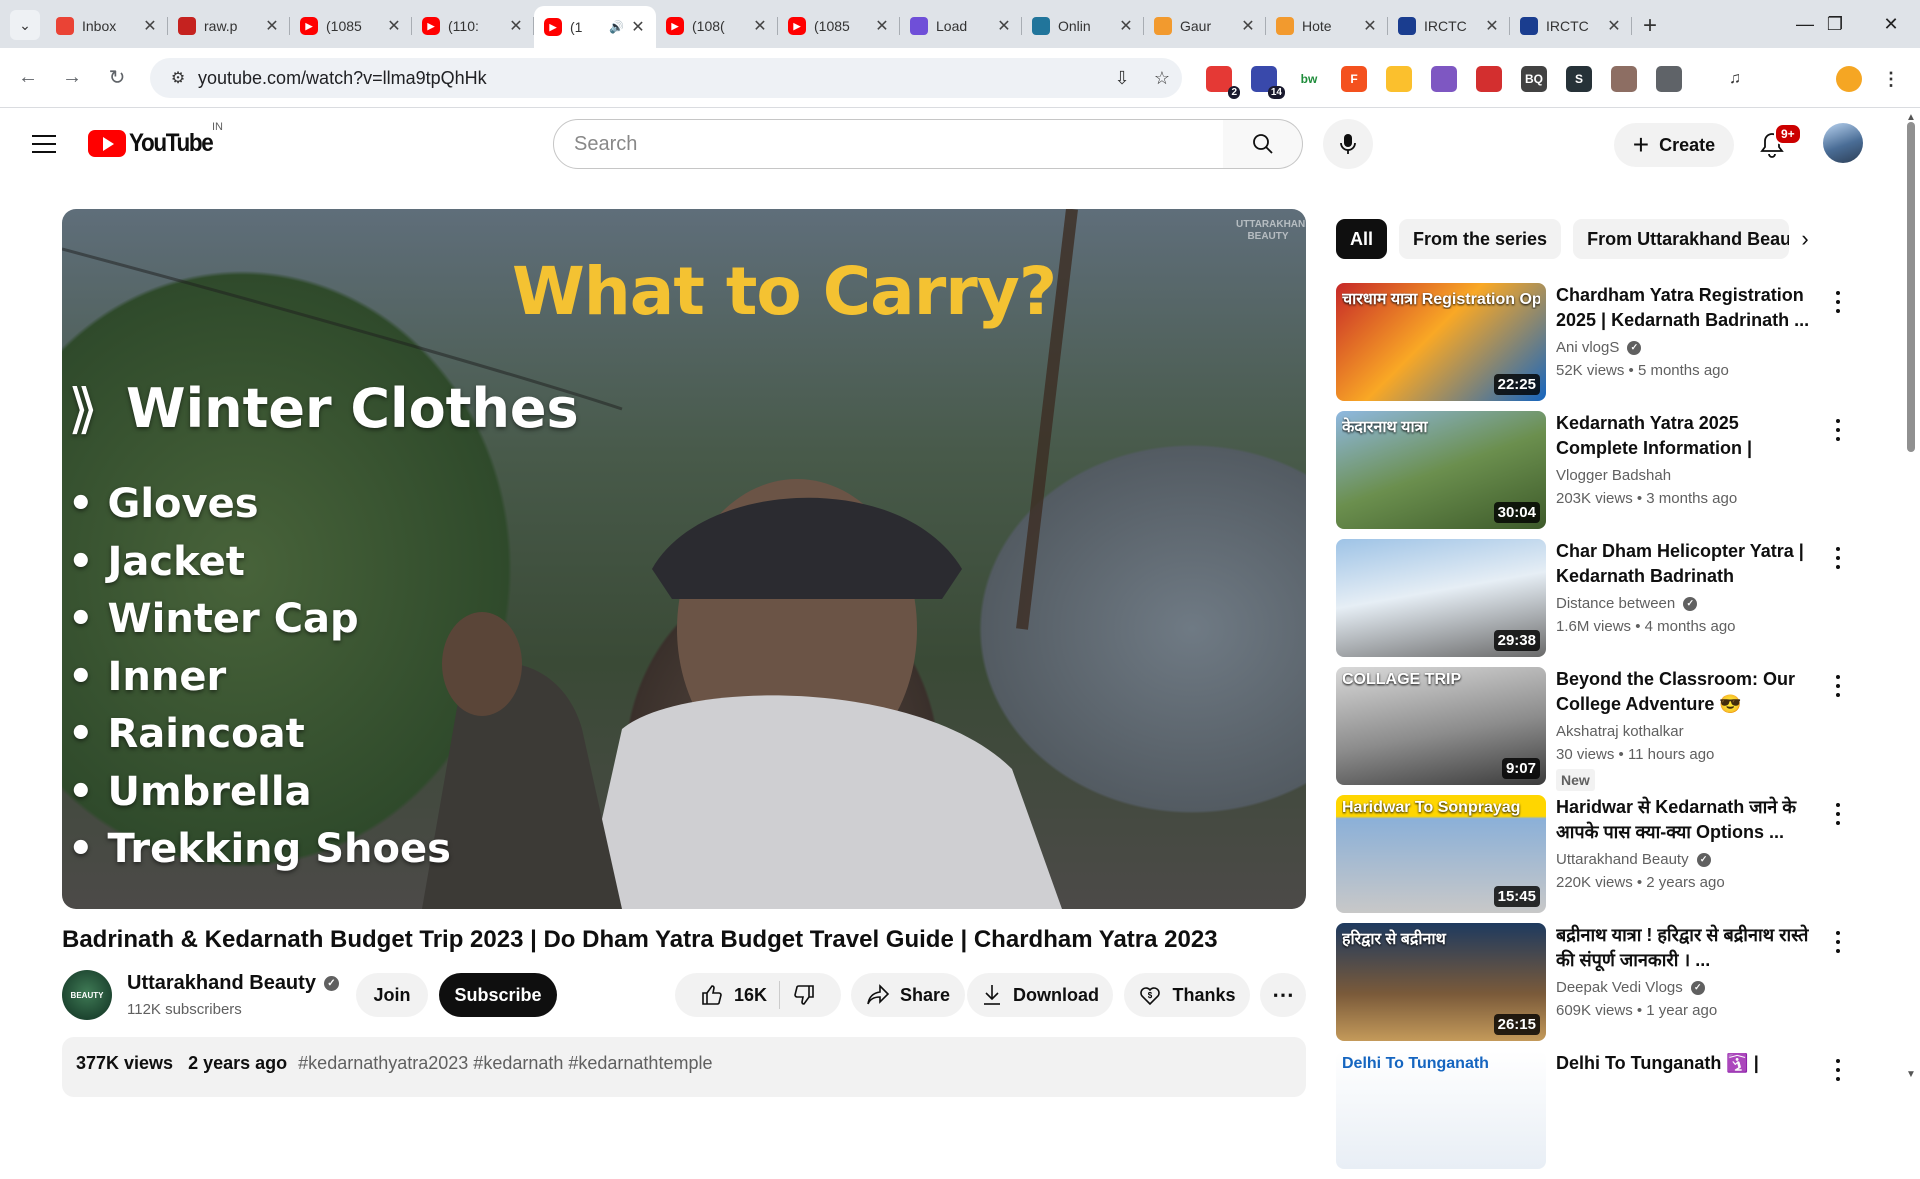 The image size is (1920, 1179). What do you see at coordinates (712, 995) in the screenshot?
I see `like-button` at bounding box center [712, 995].